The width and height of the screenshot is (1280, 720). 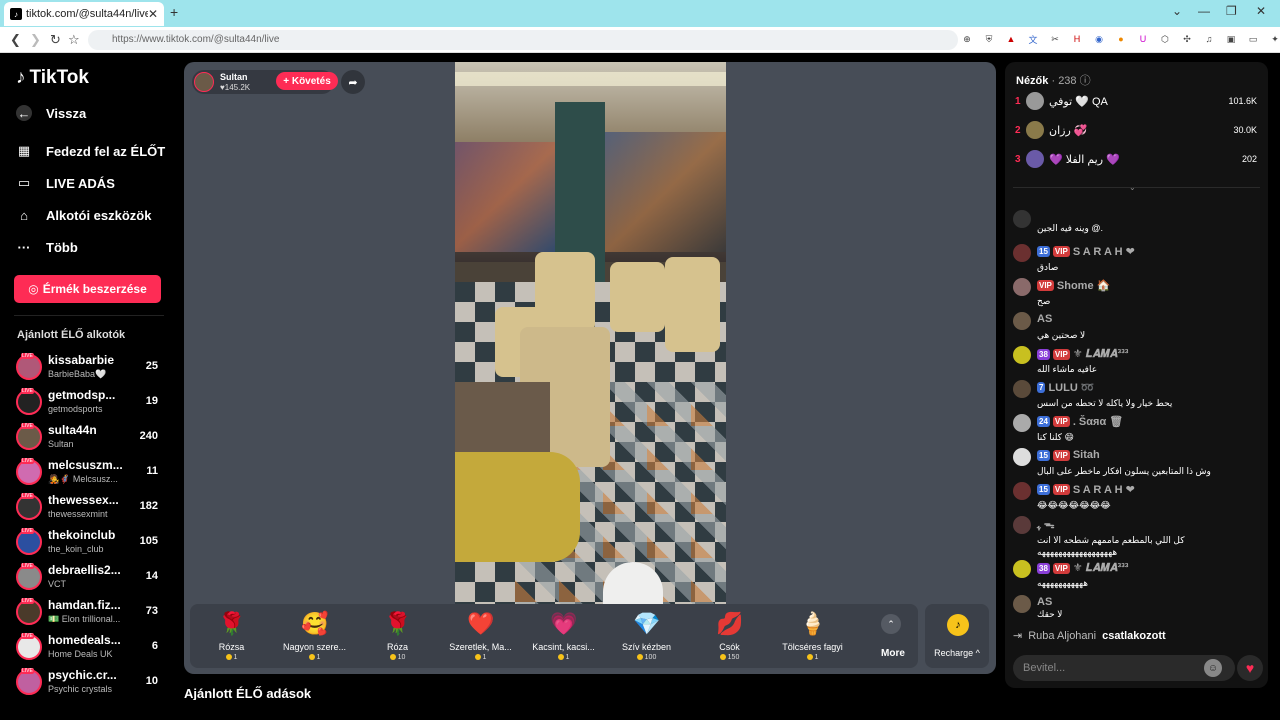 I want to click on browser-tab: ♪ tiktok.com/@sulta44n/live ✕, so click(x=84, y=14).